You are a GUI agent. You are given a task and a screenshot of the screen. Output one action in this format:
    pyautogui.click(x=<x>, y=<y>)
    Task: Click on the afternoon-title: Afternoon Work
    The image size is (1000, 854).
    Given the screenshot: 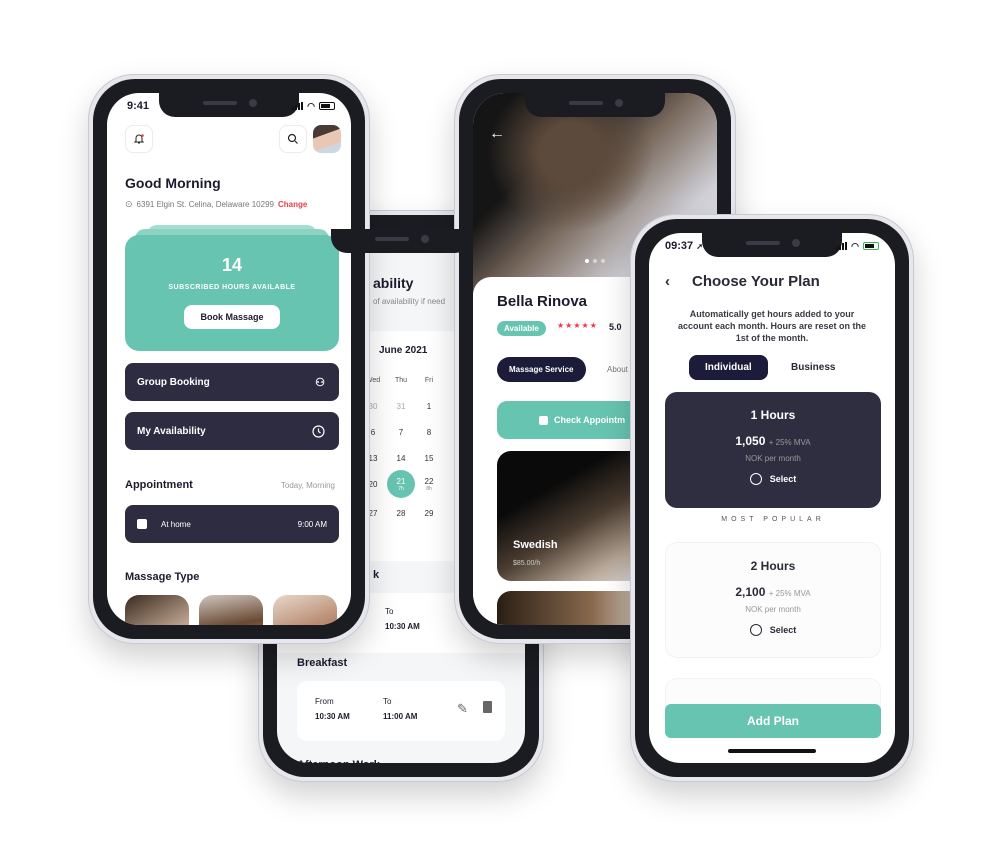 What is the action you would take?
    pyautogui.click(x=338, y=761)
    